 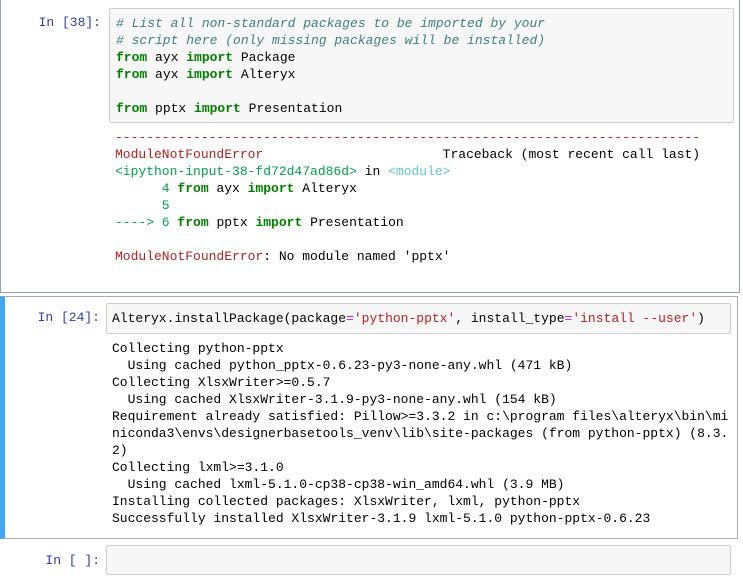 What do you see at coordinates (407, 205) in the screenshot?
I see `code-line: 5` at bounding box center [407, 205].